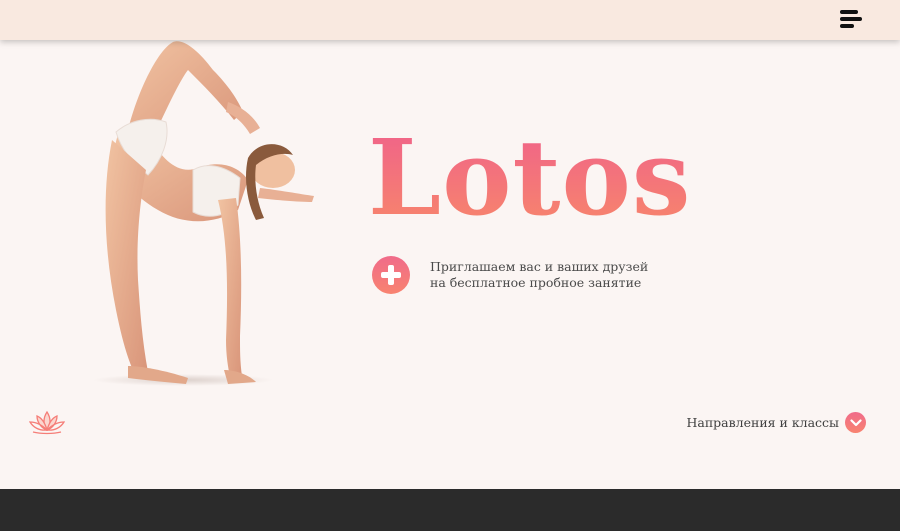  What do you see at coordinates (763, 422) in the screenshot?
I see `classes-link-label: Направления и классы` at bounding box center [763, 422].